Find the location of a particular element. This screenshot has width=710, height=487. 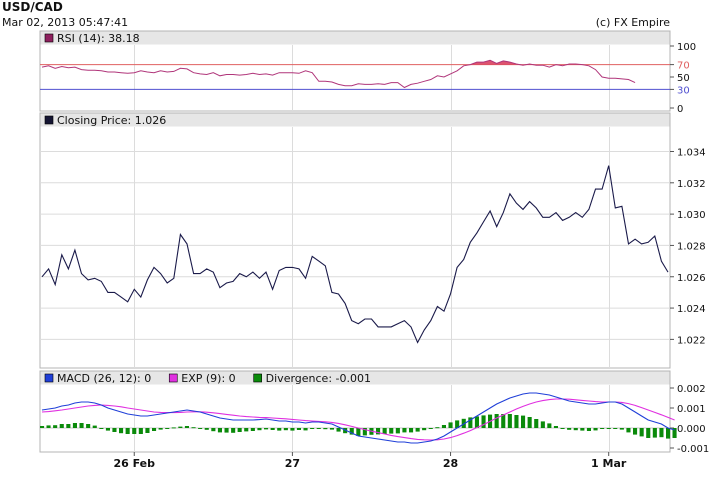

price-ytick-label: 1.028 is located at coordinates (691, 246).